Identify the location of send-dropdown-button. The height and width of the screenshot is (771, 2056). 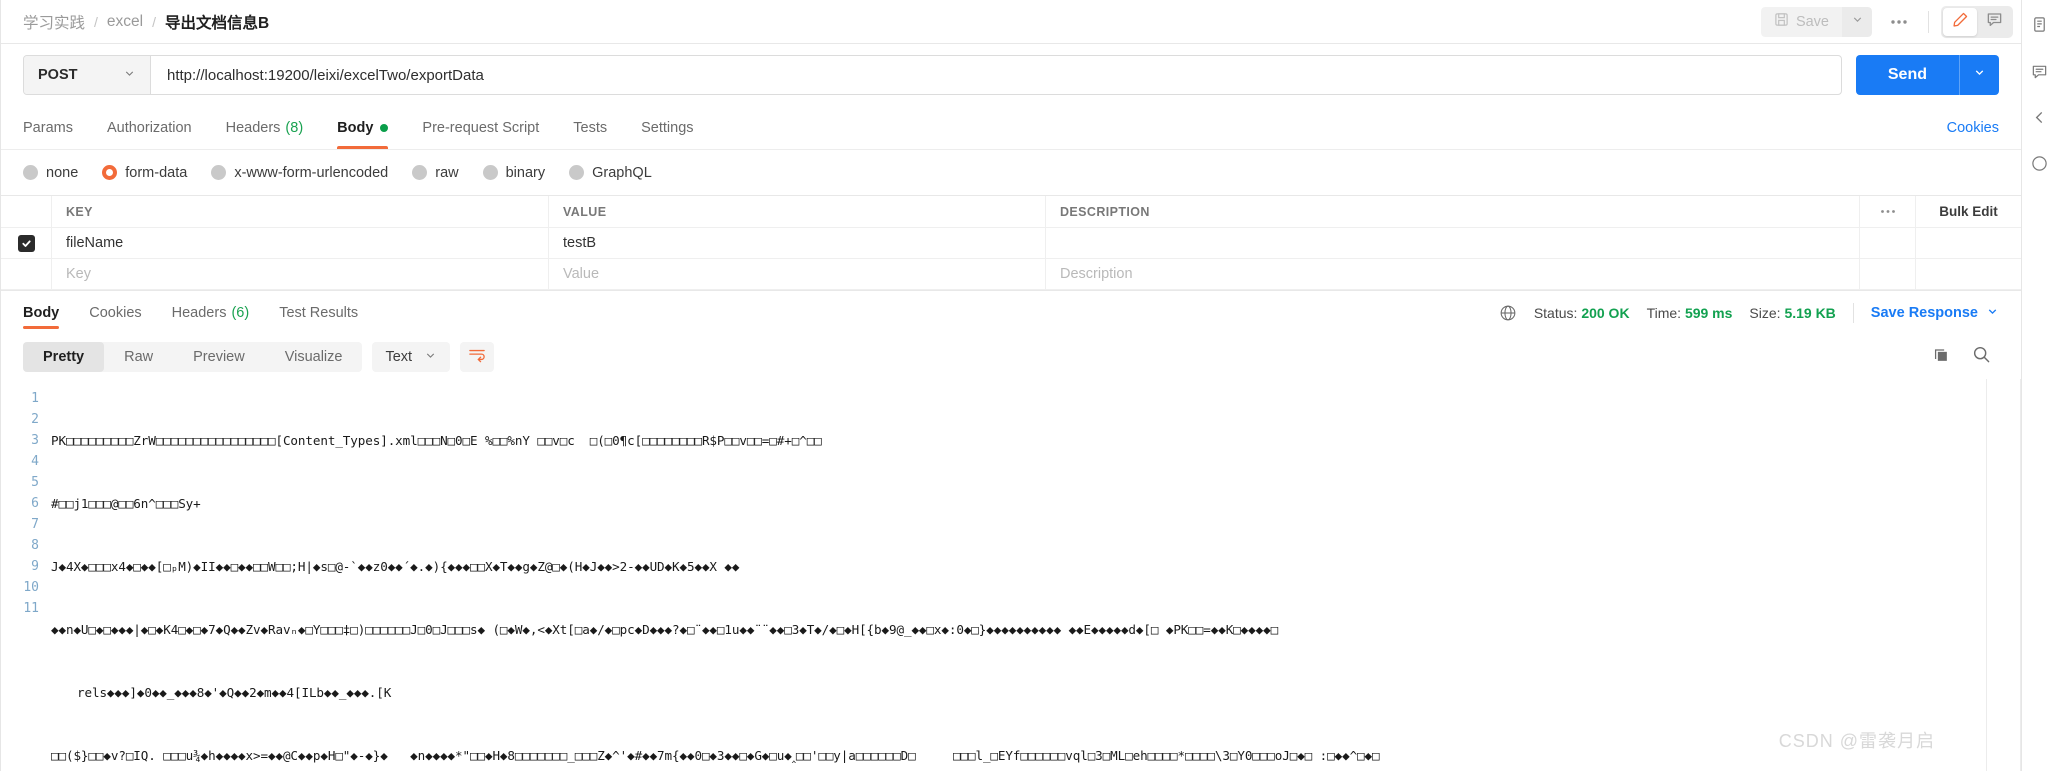
(1979, 75).